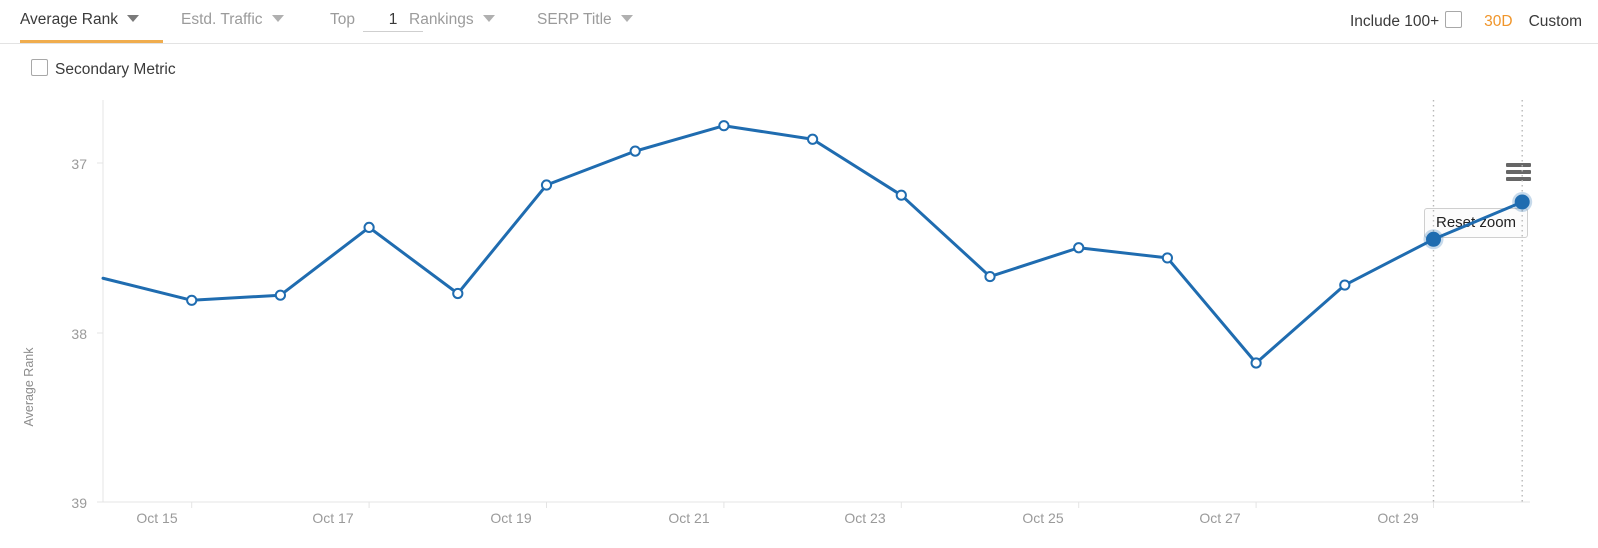 This screenshot has width=1598, height=548. I want to click on tab-rankings: Rankings, so click(452, 20).